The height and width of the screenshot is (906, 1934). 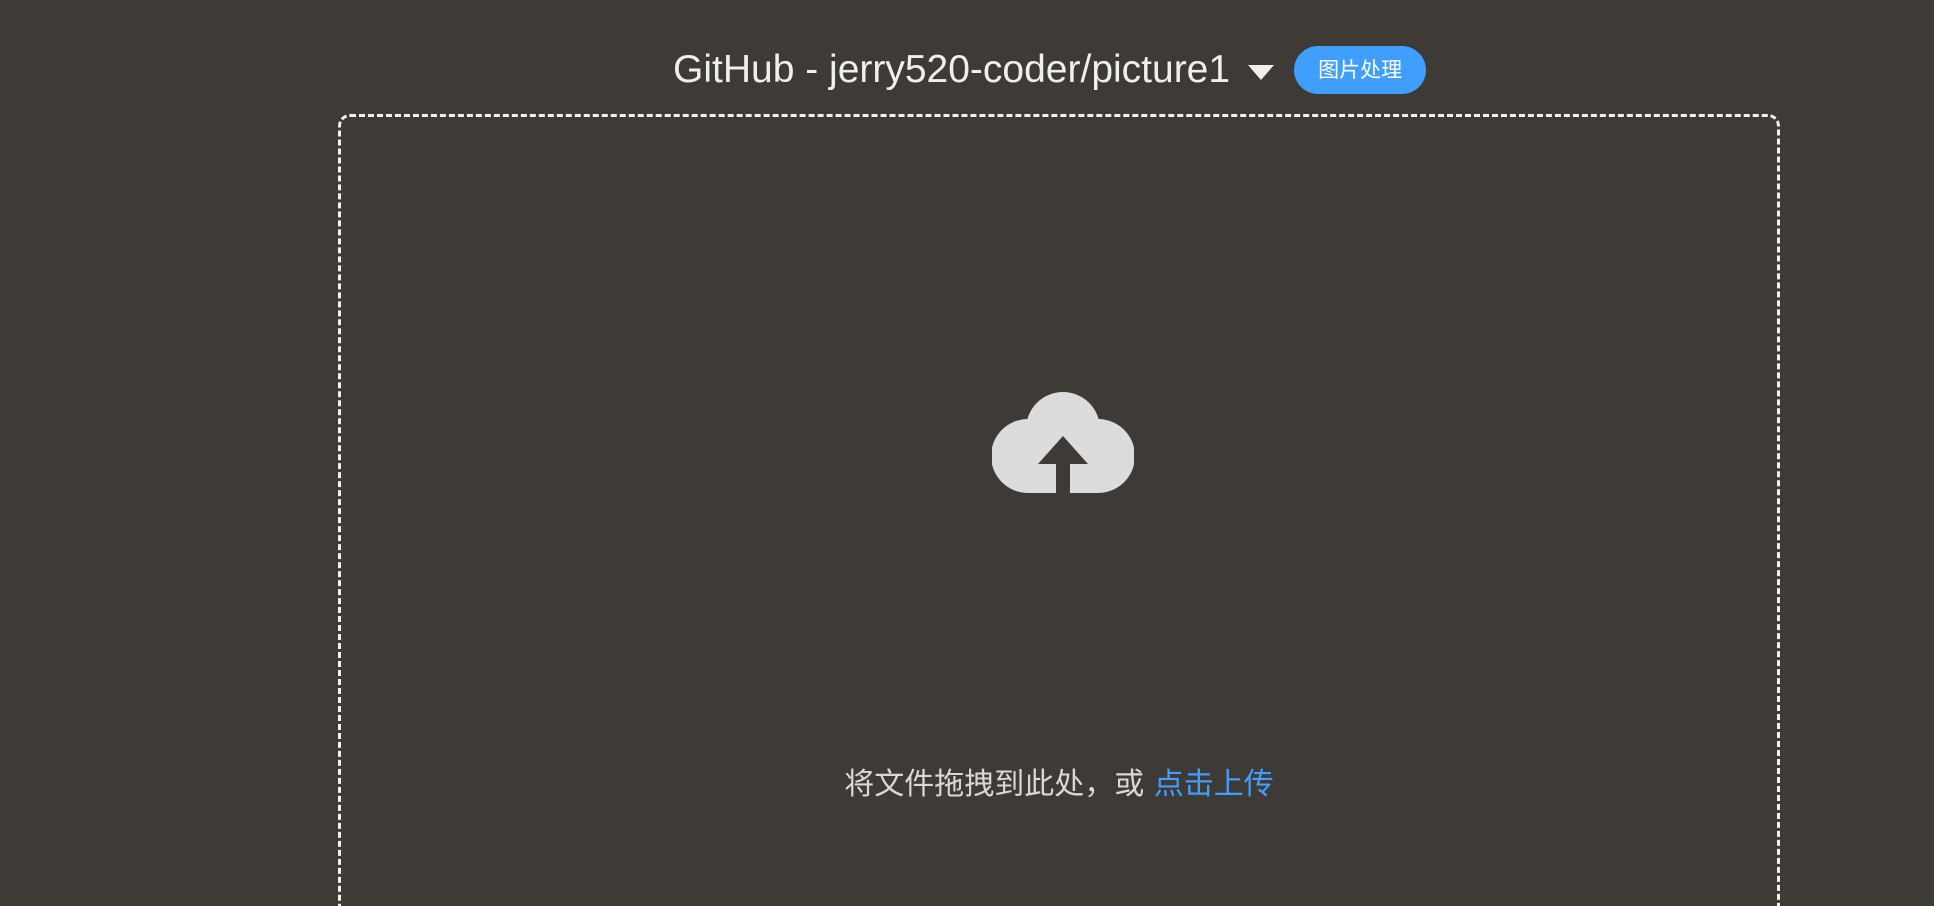 What do you see at coordinates (1360, 70) in the screenshot?
I see `image-processing-button: 图片处理` at bounding box center [1360, 70].